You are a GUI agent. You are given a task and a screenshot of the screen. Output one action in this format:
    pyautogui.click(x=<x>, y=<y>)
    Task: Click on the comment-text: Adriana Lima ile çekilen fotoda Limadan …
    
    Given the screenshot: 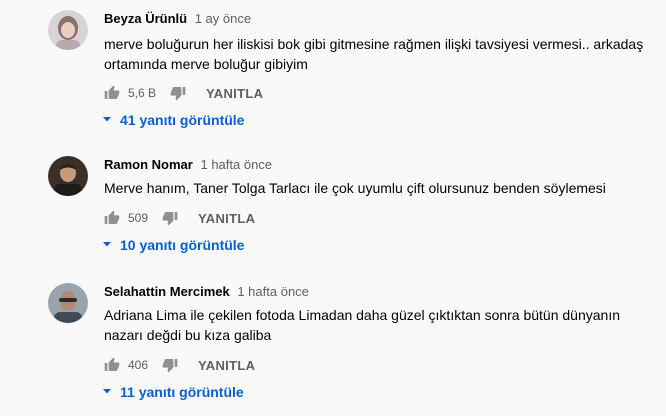 What is the action you would take?
    pyautogui.click(x=374, y=325)
    